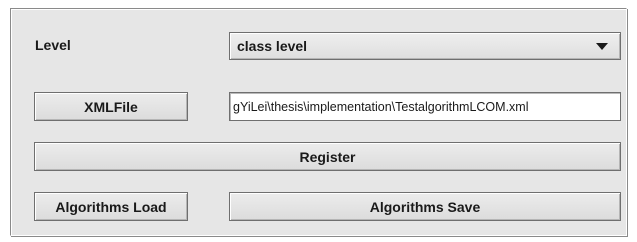 The width and height of the screenshot is (637, 242). I want to click on chevron-down-icon, so click(602, 46).